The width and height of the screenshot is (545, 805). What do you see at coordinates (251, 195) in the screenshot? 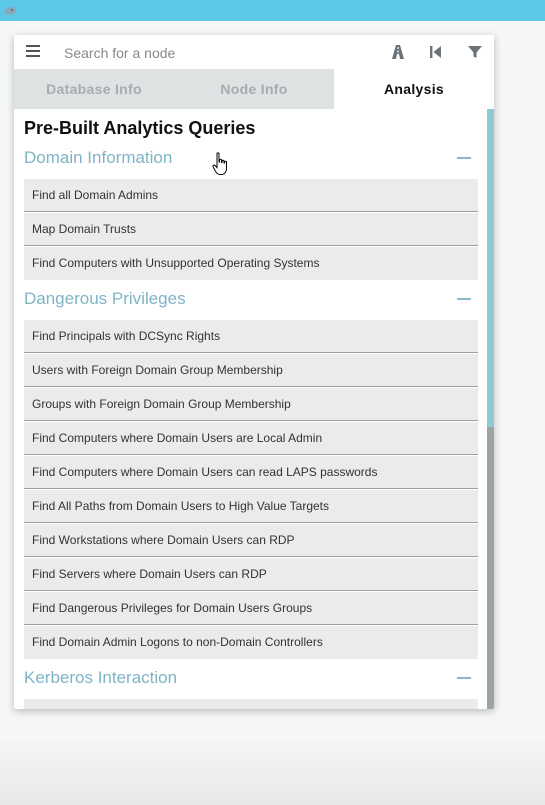
I see `query-item: Find all Domain Admins` at bounding box center [251, 195].